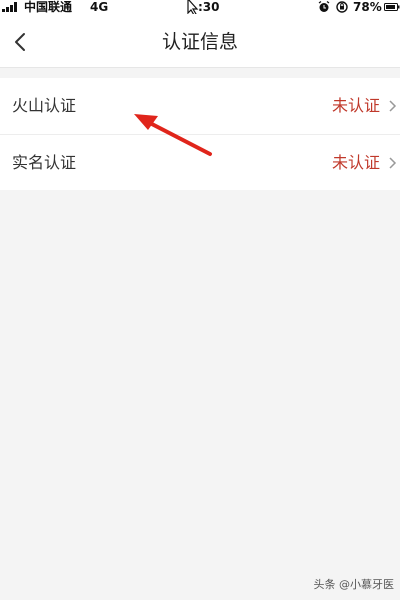 This screenshot has height=600, width=400. I want to click on network-type: 4G, so click(99, 7).